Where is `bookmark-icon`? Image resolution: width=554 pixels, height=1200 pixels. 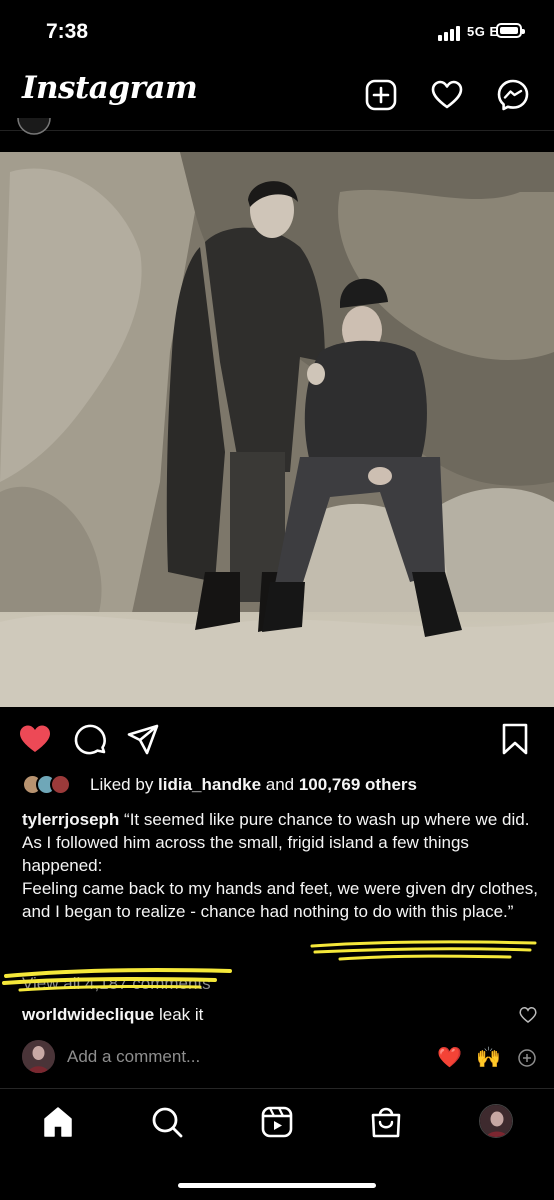 bookmark-icon is located at coordinates (515, 739).